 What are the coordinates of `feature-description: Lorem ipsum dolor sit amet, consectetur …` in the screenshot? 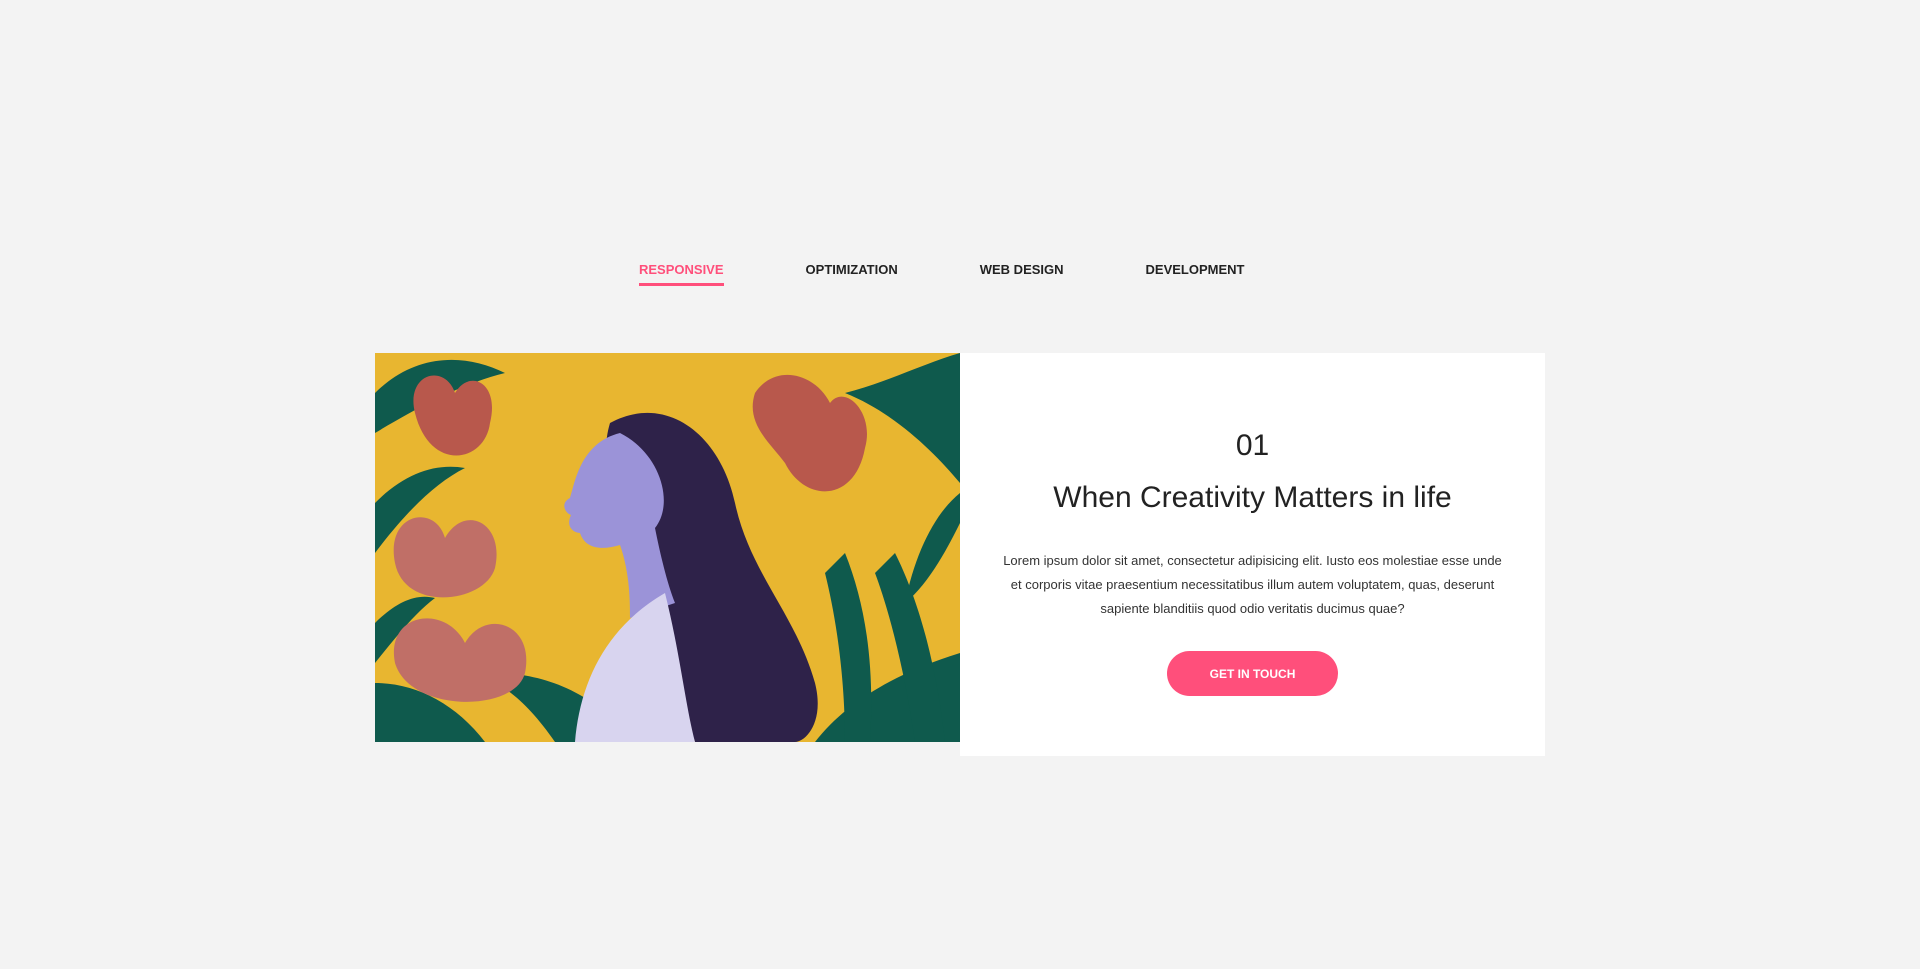 It's located at (1252, 584).